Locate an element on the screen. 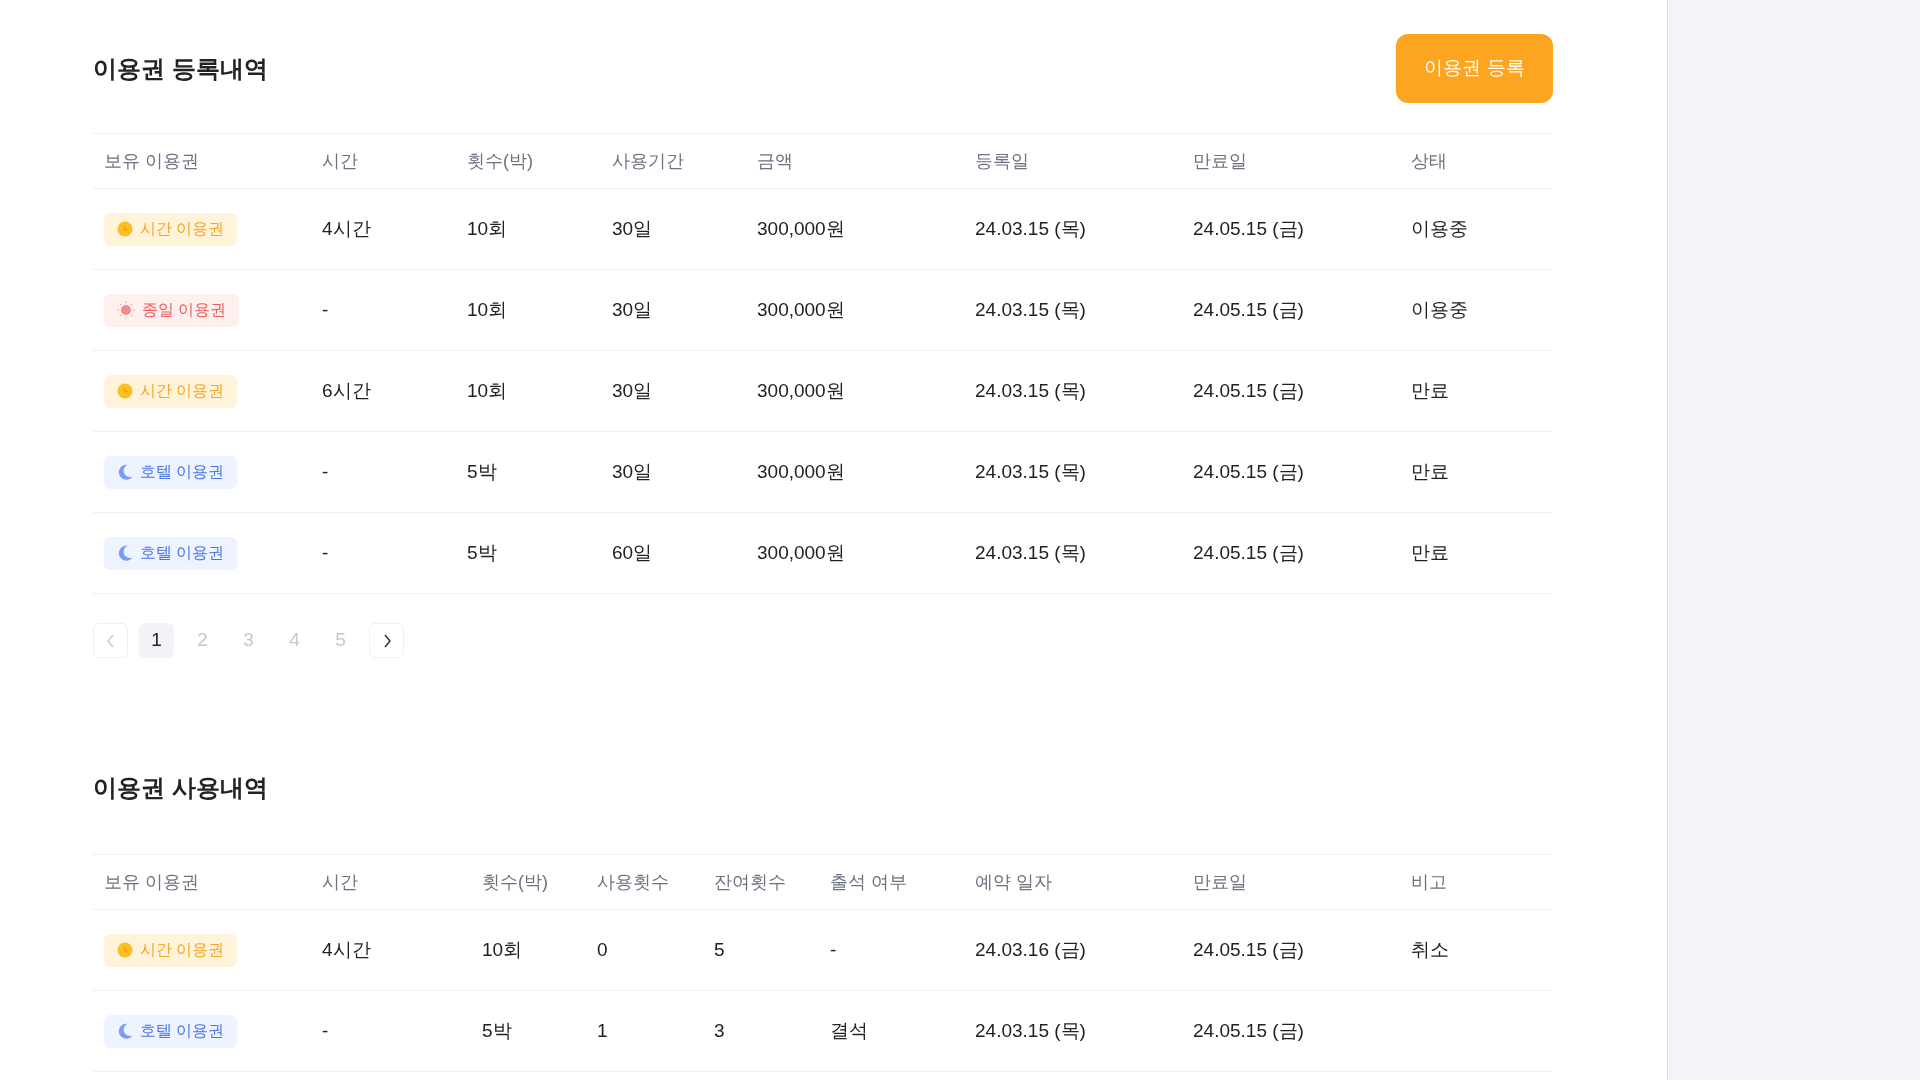 This screenshot has height=1080, width=1920. table-cell: 결석 is located at coordinates (849, 1030).